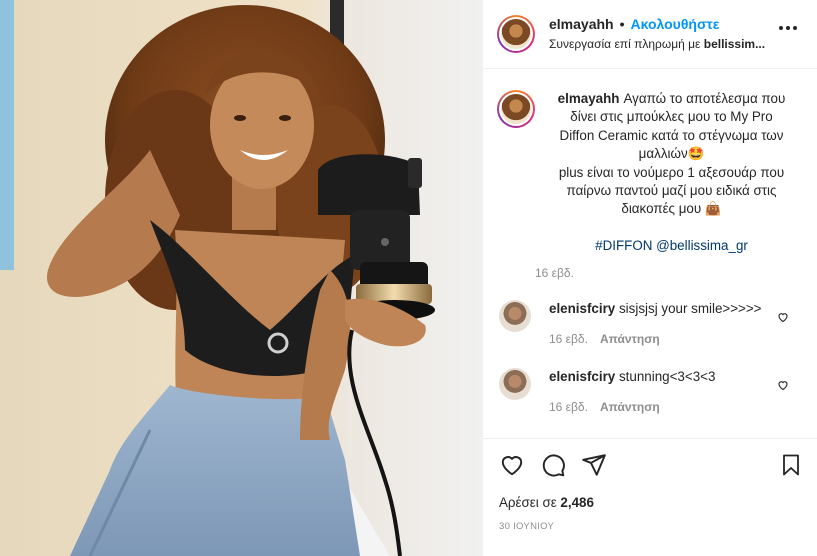 The height and width of the screenshot is (556, 817). What do you see at coordinates (675, 25) in the screenshot?
I see `follow-button: Ακολουθήστε` at bounding box center [675, 25].